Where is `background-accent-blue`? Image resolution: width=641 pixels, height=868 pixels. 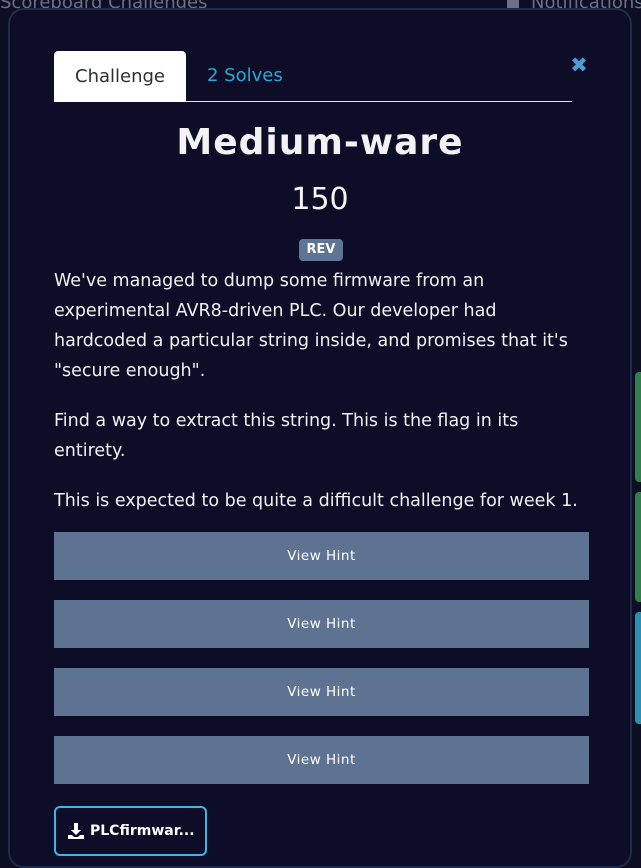 background-accent-blue is located at coordinates (638, 668).